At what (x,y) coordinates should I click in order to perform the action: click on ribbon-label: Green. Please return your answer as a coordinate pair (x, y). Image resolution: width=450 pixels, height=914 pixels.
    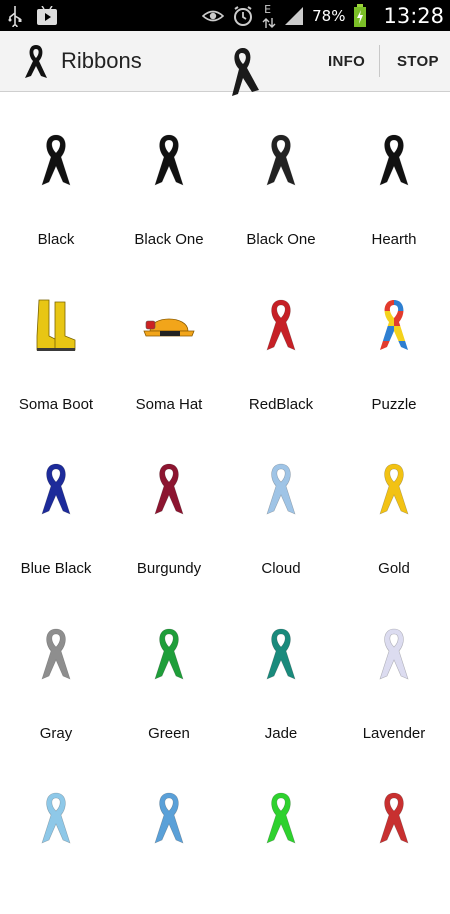
    Looking at the image, I should click on (169, 733).